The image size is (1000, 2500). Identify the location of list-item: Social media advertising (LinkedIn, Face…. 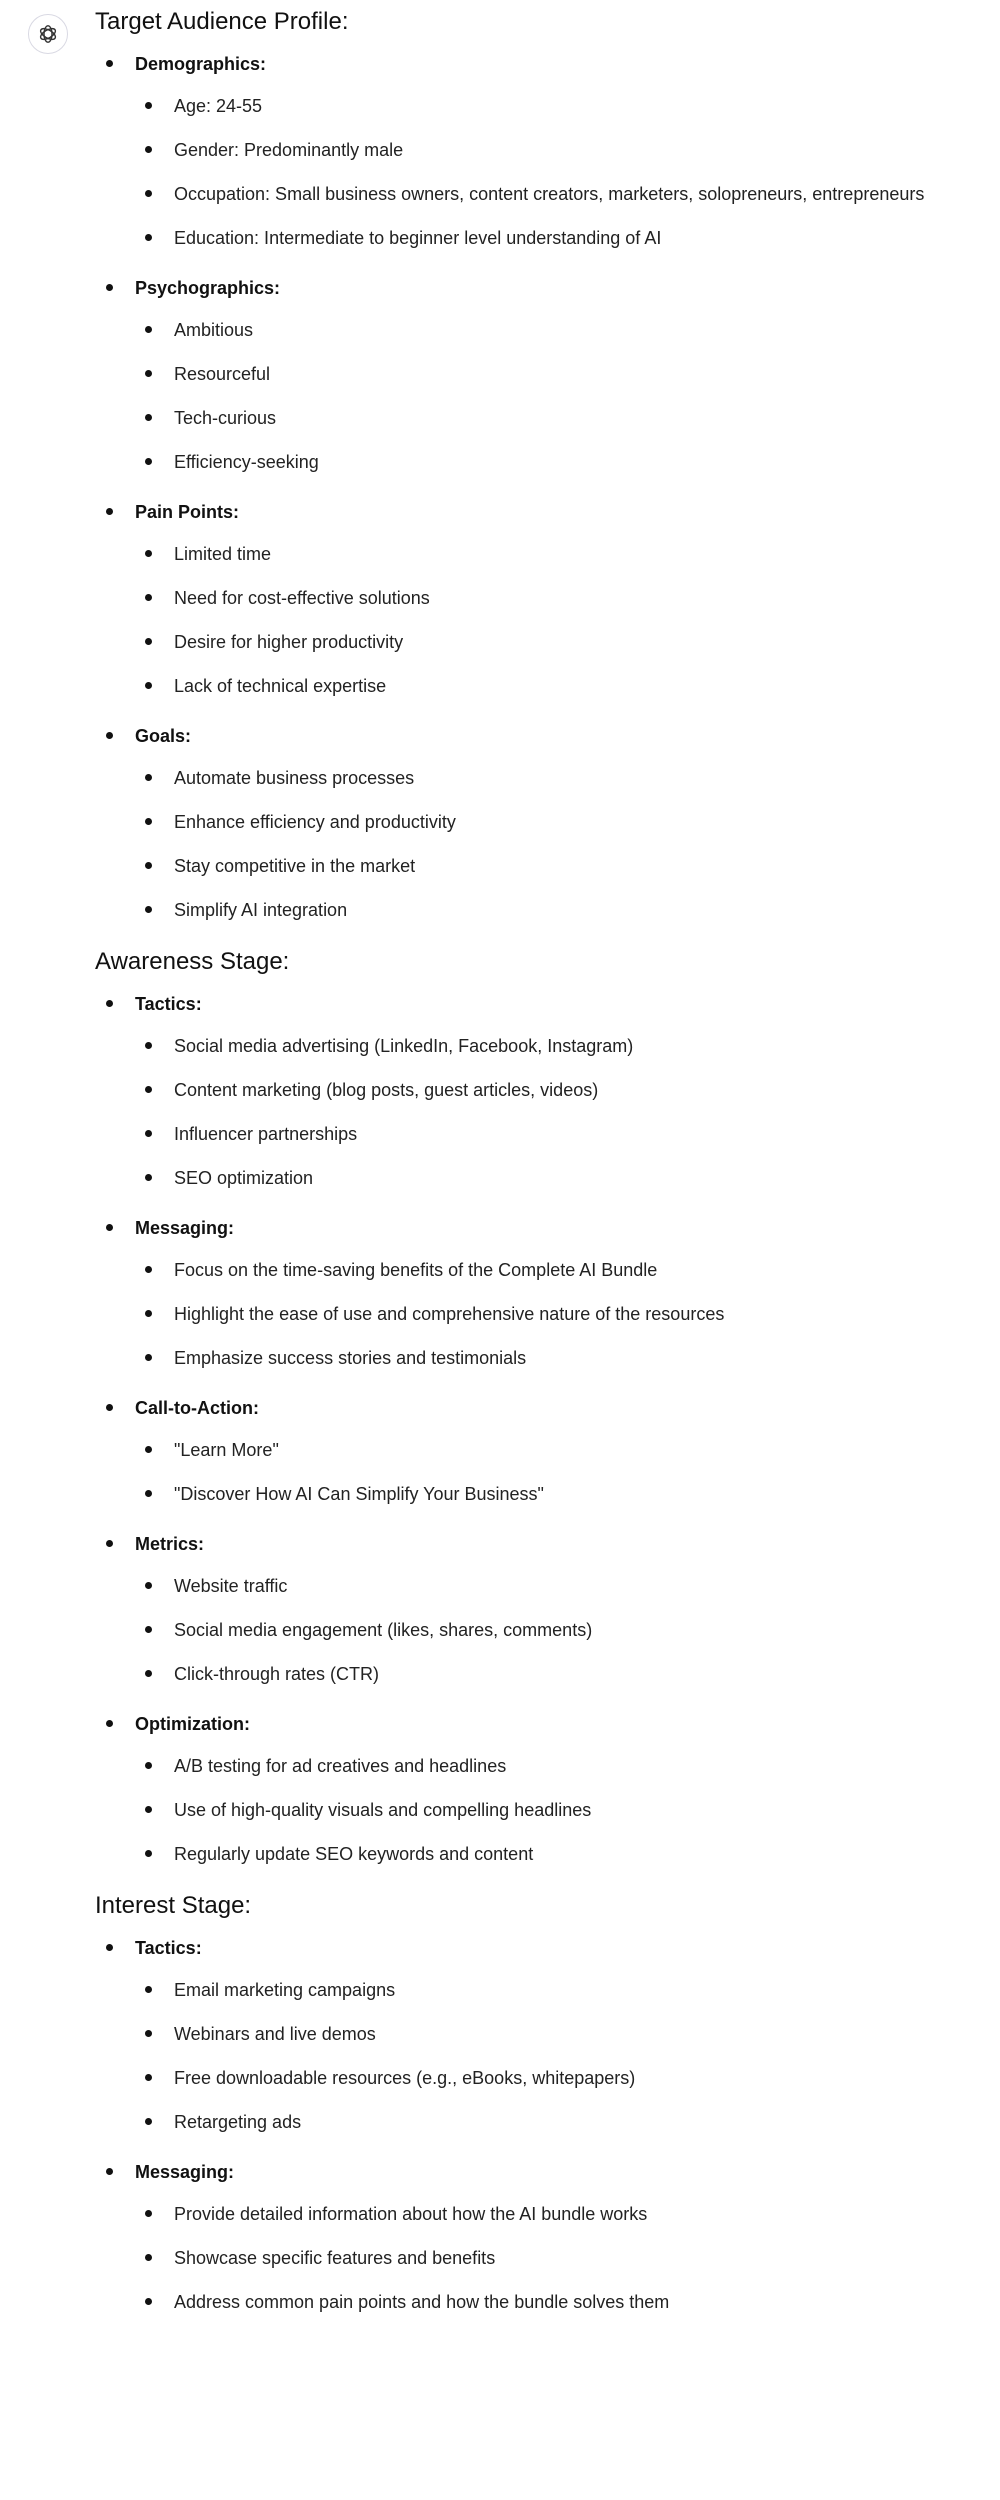
(535, 1046).